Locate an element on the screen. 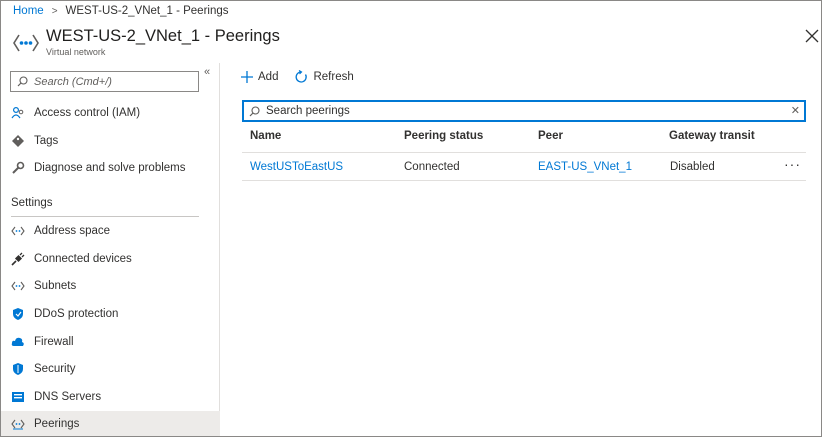 The height and width of the screenshot is (437, 822). breadcrumb-home-link: Home is located at coordinates (28, 11).